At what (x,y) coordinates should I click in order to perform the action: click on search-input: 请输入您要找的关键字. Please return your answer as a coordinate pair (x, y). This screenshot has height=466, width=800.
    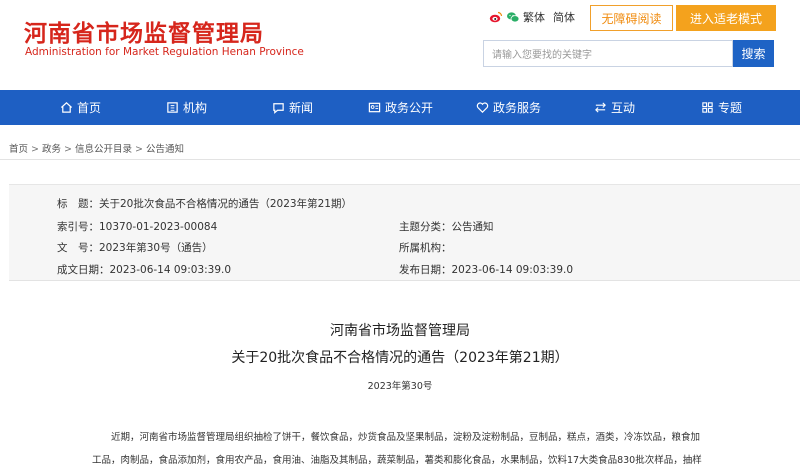
    Looking at the image, I should click on (608, 53).